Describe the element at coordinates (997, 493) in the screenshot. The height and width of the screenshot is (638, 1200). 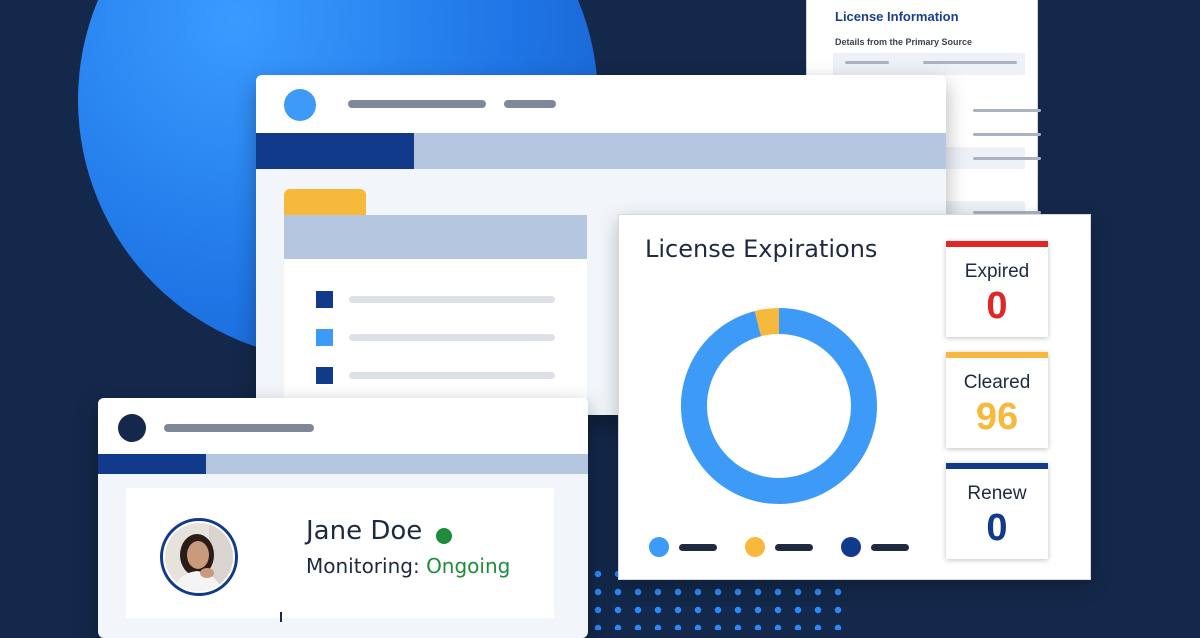
I see `stat-label: Renew` at that location.